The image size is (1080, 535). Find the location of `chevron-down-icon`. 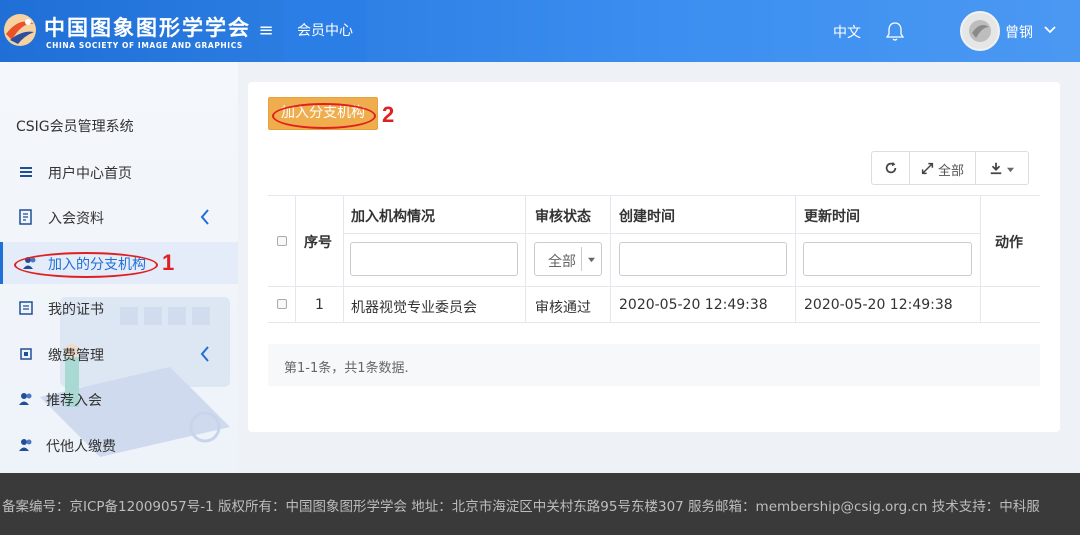

chevron-down-icon is located at coordinates (1050, 30).